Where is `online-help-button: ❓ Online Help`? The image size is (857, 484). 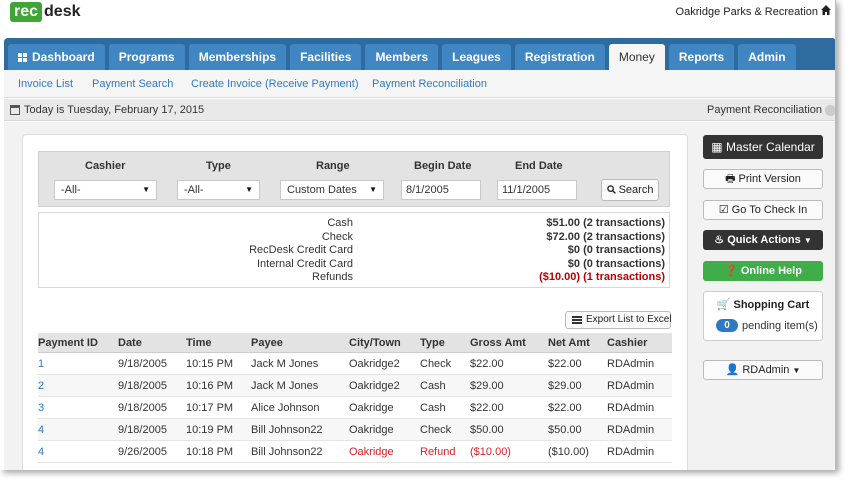 online-help-button: ❓ Online Help is located at coordinates (763, 271).